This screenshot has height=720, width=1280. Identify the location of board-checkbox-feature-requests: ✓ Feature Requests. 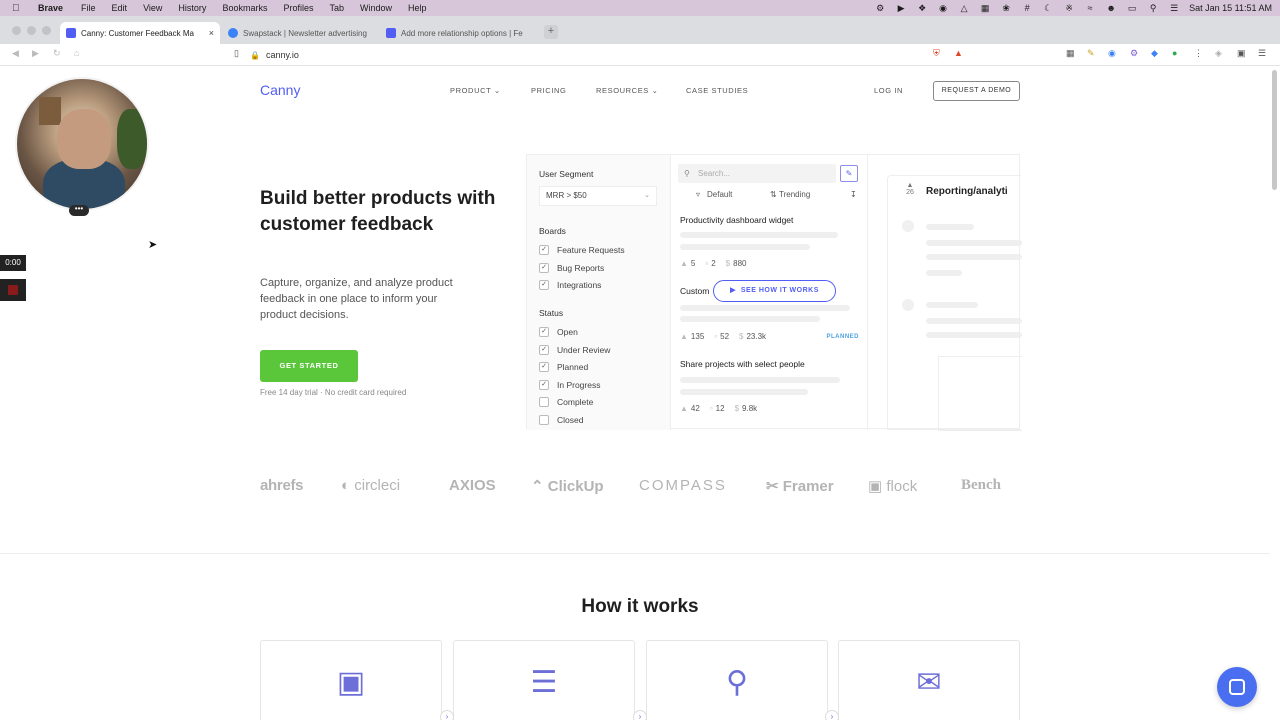
(582, 250).